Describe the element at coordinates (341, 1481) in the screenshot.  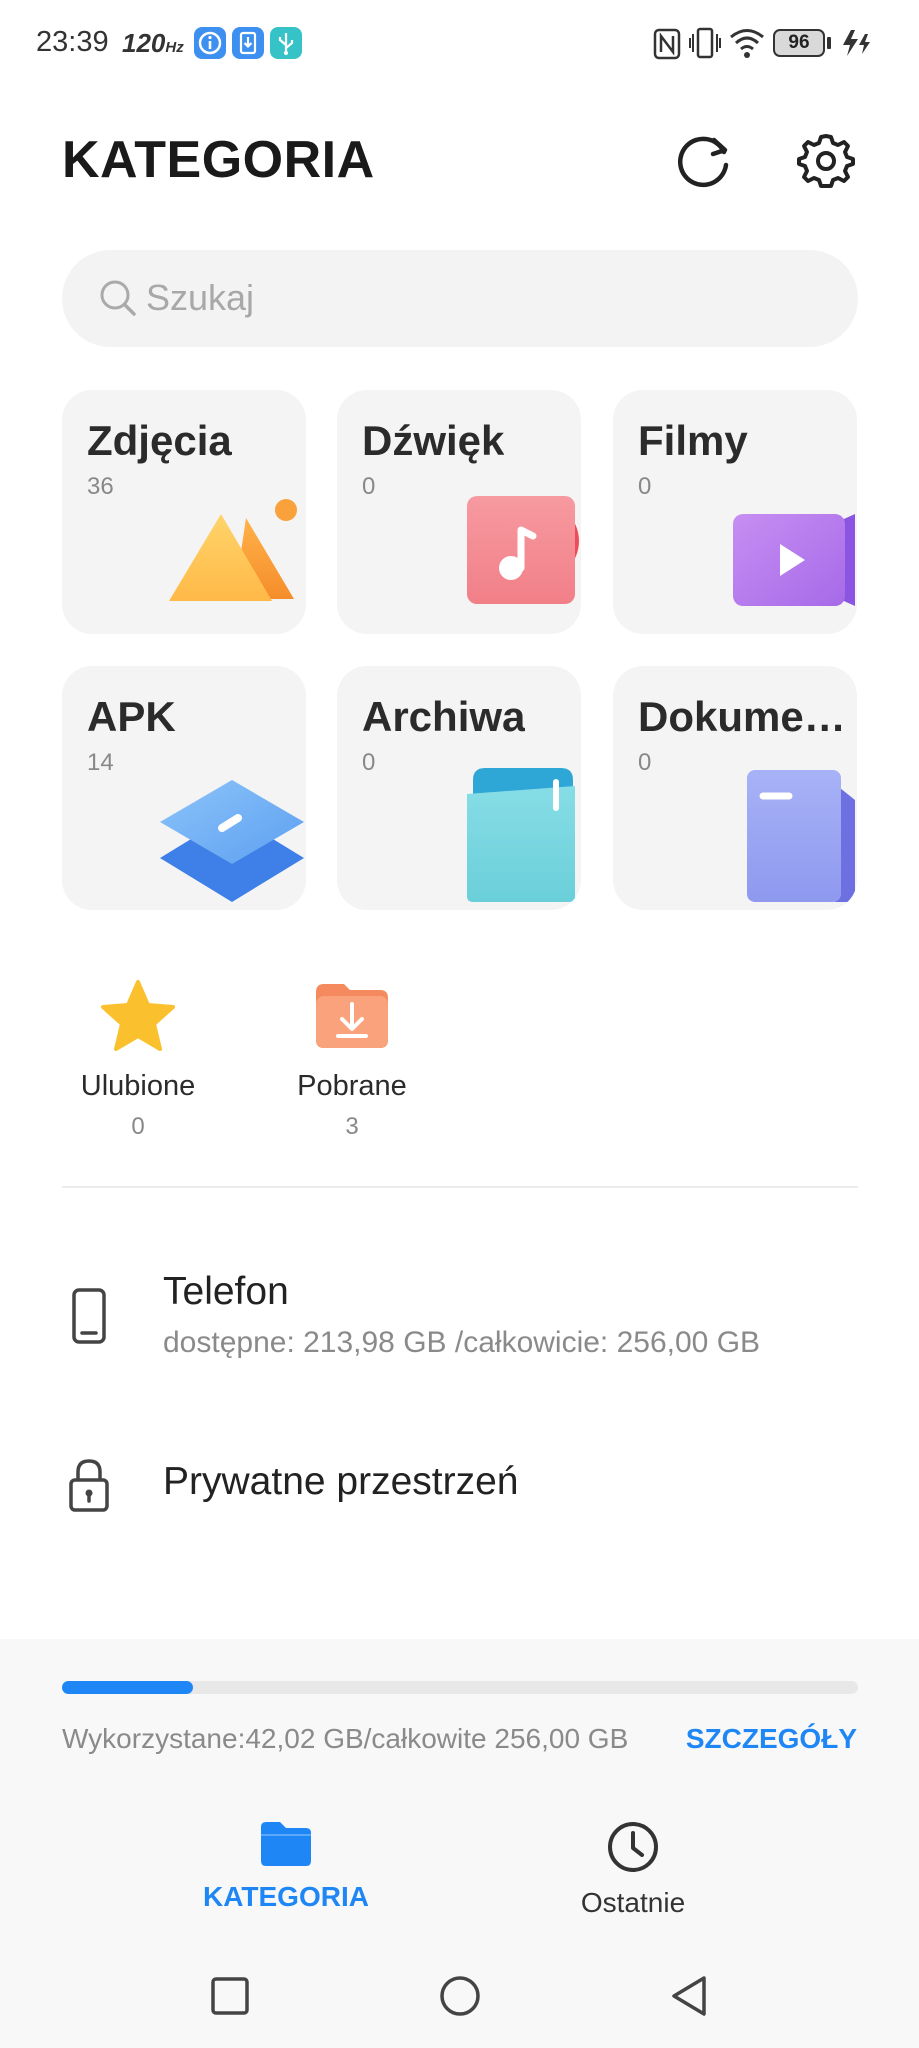
I see `storage-private-name: Prywatne przestrzeń` at that location.